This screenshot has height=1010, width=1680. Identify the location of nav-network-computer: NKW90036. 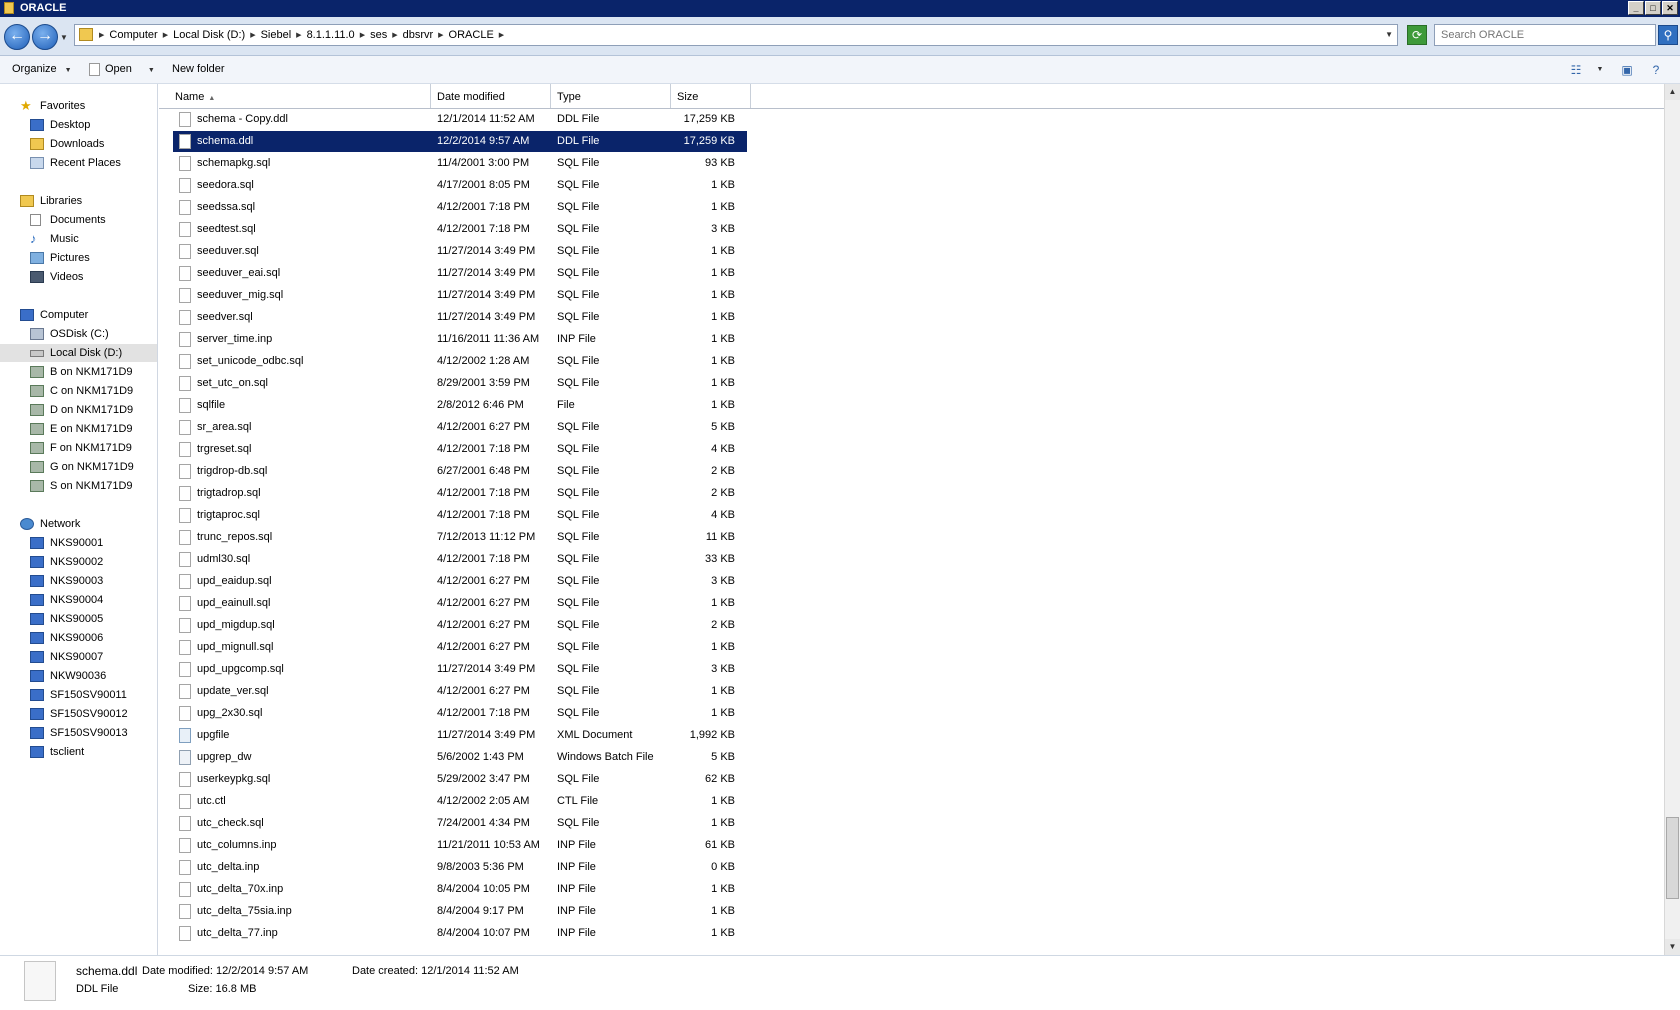
(78, 676).